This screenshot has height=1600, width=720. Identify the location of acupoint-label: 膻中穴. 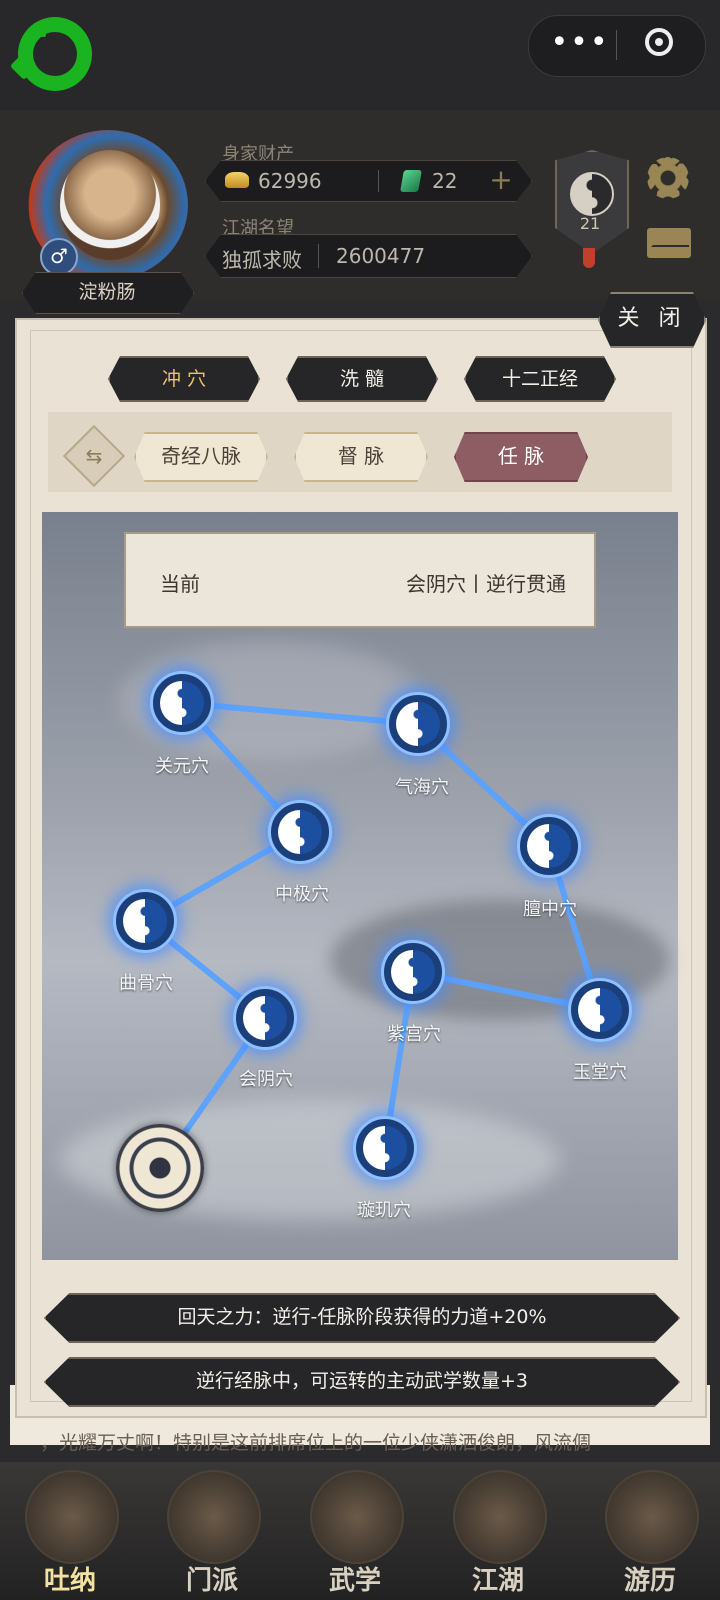
(550, 909).